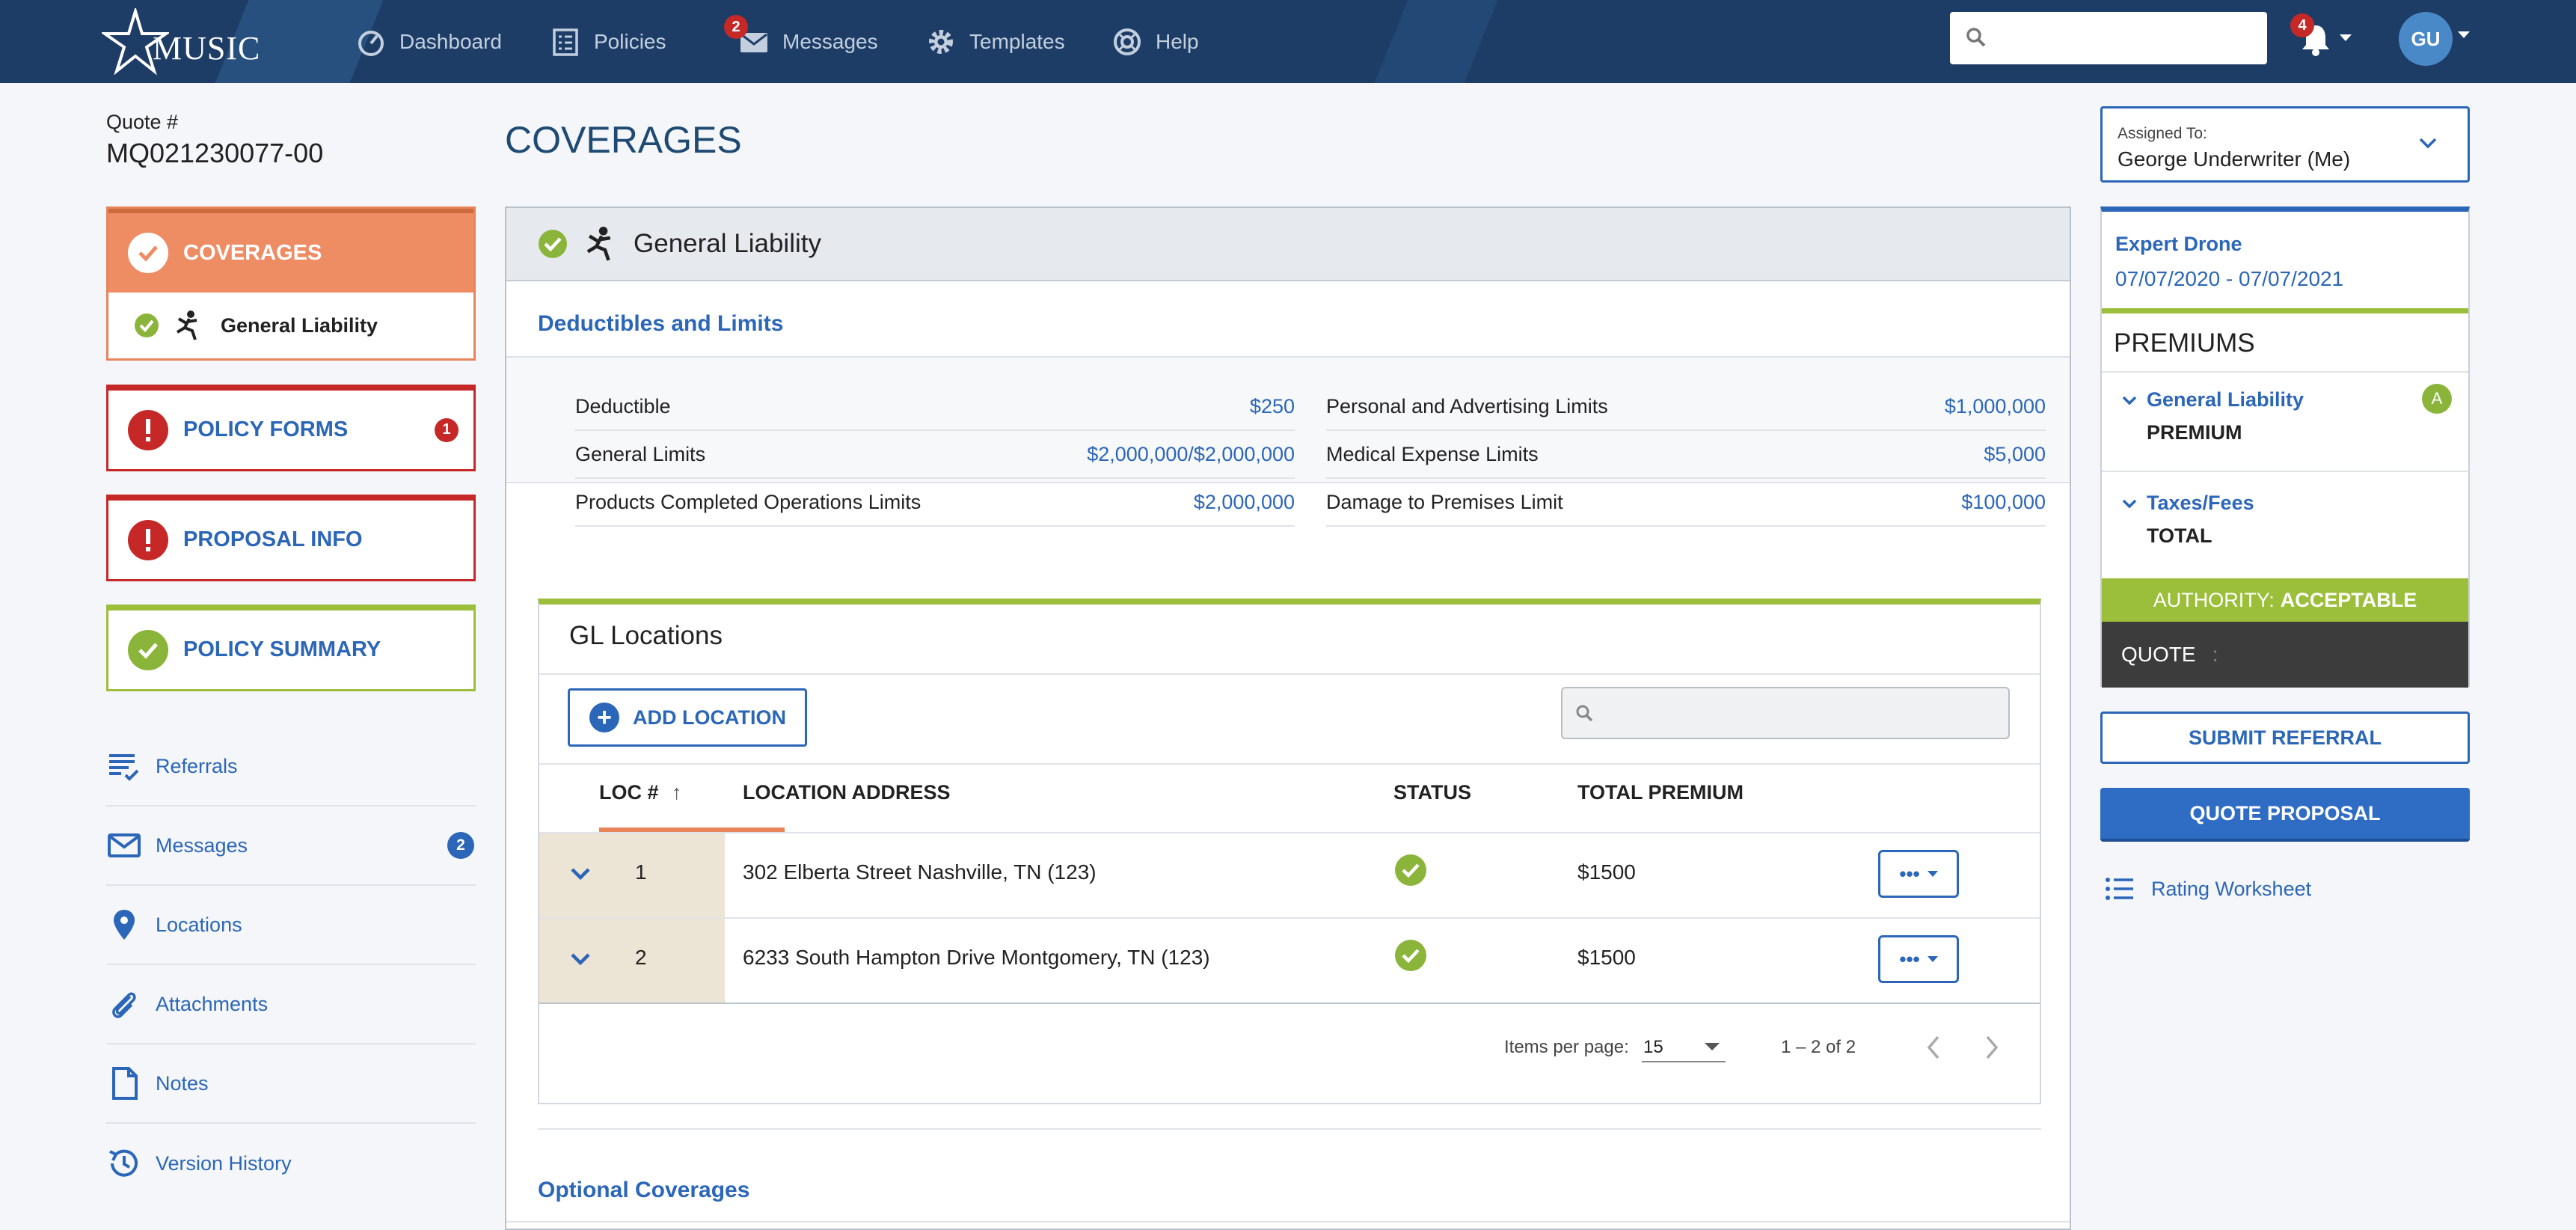 The image size is (2576, 1230). I want to click on sidebar-link-referrals: Referrals, so click(291, 767).